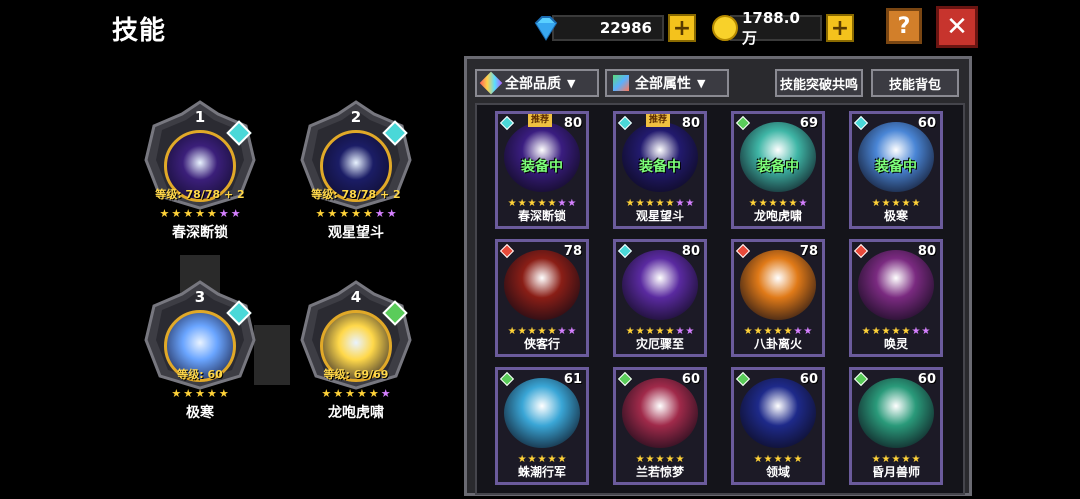  I want to click on skill-card: 60 ★ ★ ★ ★ ★ 兰若惊梦, so click(660, 426).